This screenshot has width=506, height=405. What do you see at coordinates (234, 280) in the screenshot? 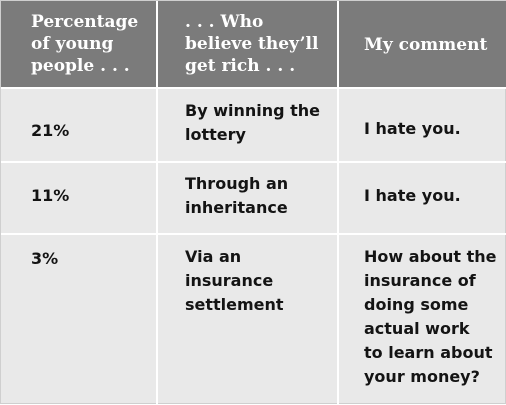
I see `method-text: Via an insurance settlement` at bounding box center [234, 280].